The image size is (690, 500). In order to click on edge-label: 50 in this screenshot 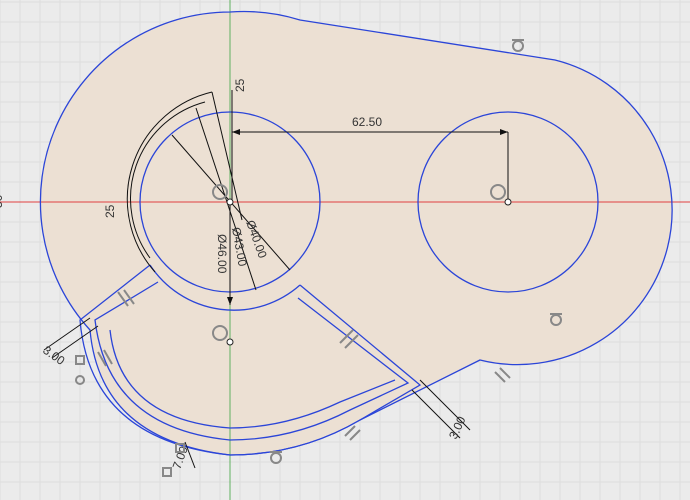, I will do `click(2, 201)`.